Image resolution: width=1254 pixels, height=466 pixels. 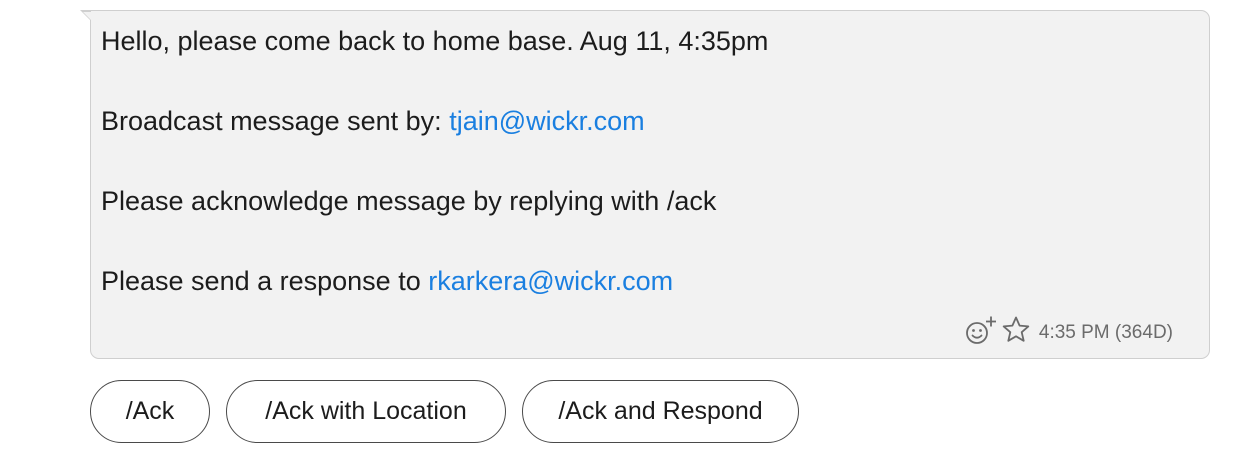 I want to click on ack-button: /Ack, so click(x=150, y=411).